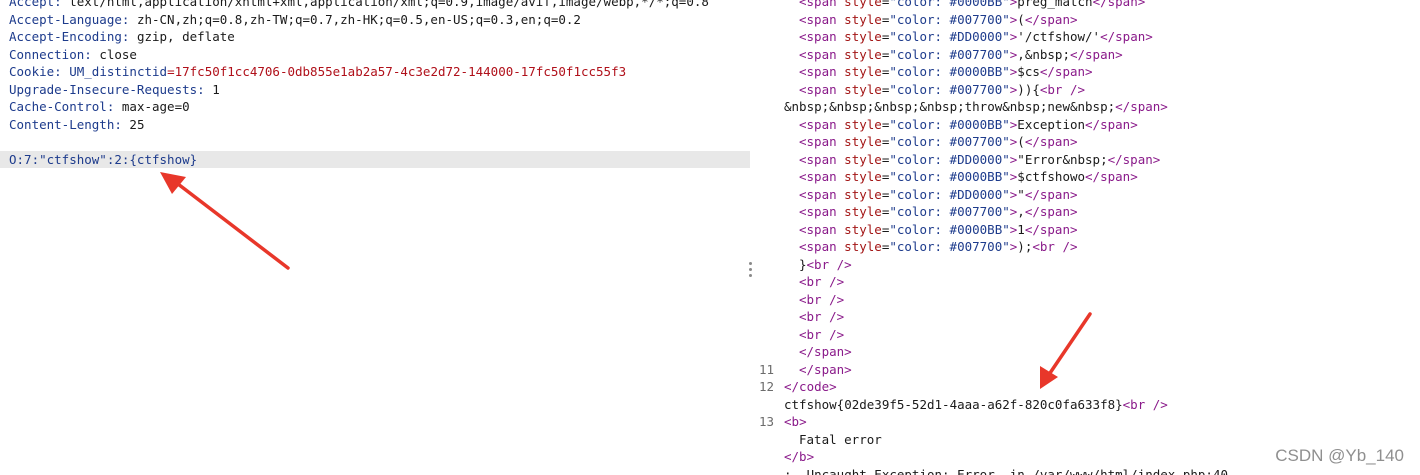 This screenshot has width=1420, height=475. I want to click on red-arrow-icon-response, so click(1066, 350).